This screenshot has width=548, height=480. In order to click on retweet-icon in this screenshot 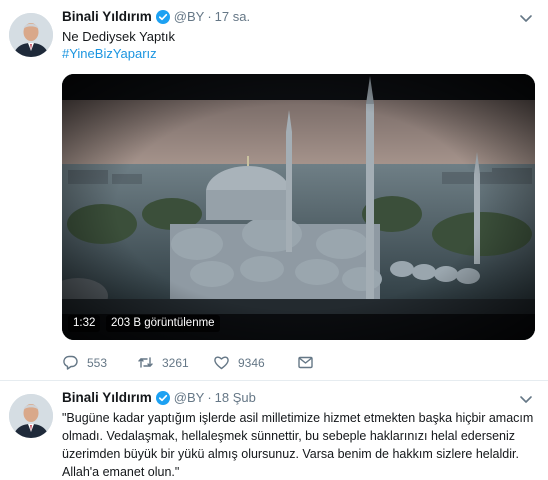, I will do `click(145, 362)`.